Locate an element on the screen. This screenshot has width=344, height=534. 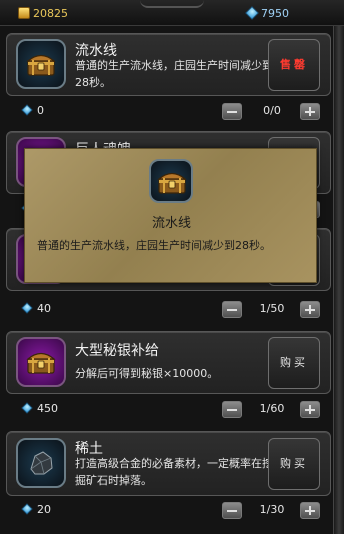
gem-balance: 7950 is located at coordinates (267, 14).